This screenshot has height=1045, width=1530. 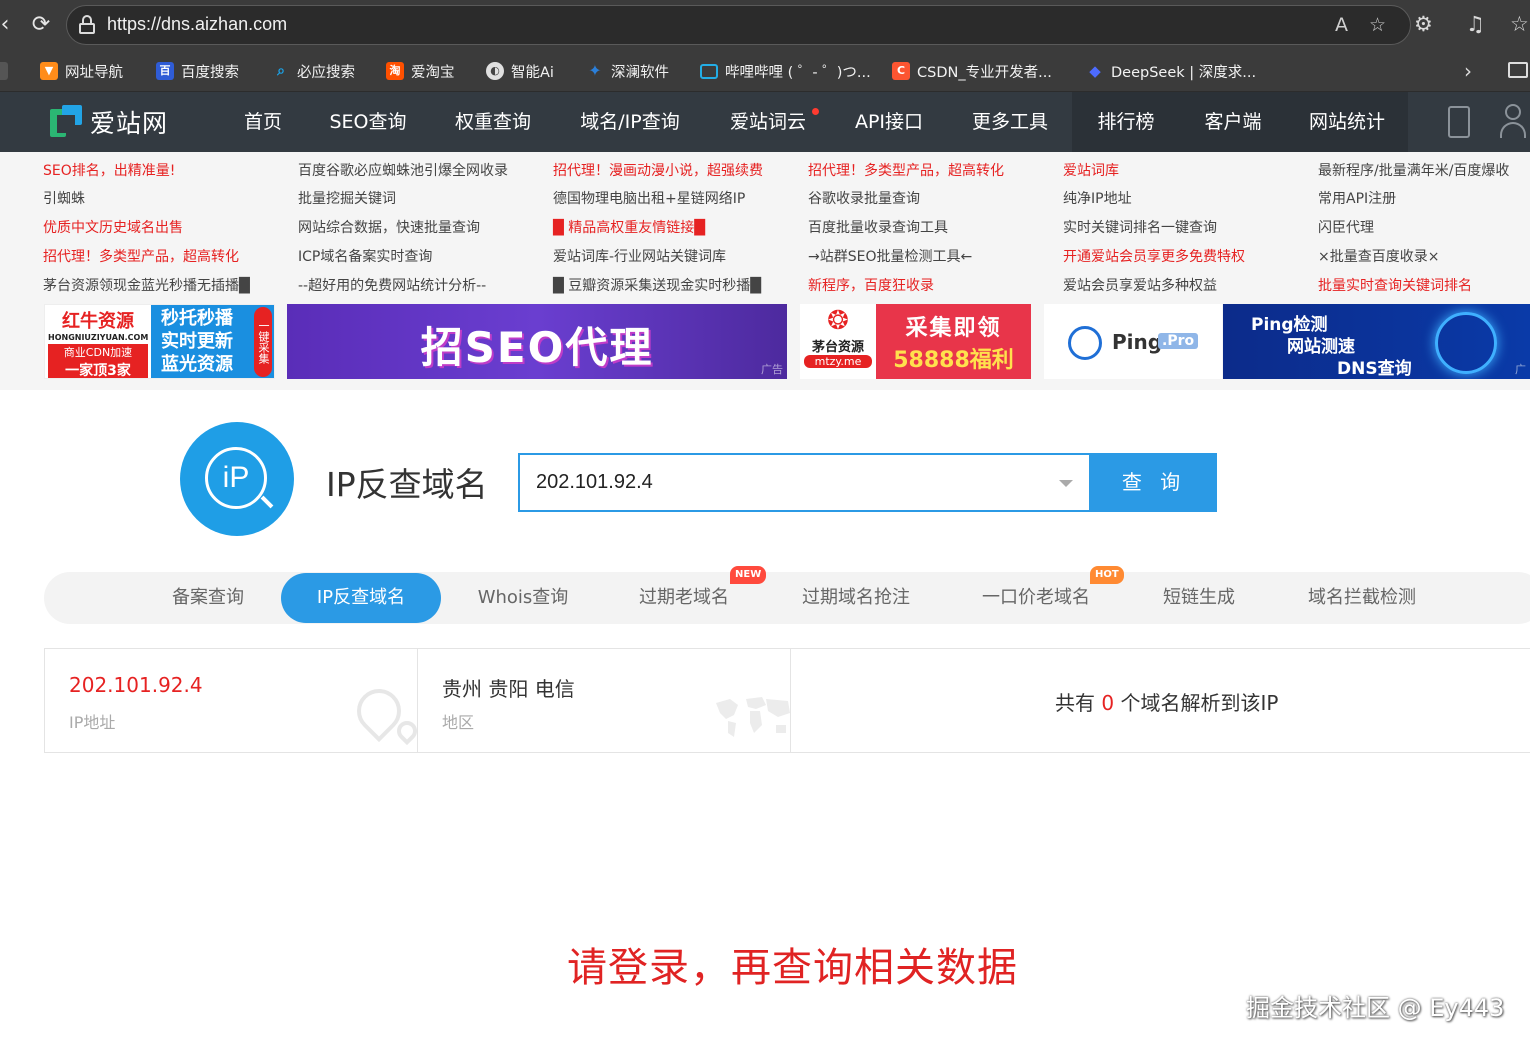 I want to click on ip-value: 202.101.92.4, so click(x=136, y=685).